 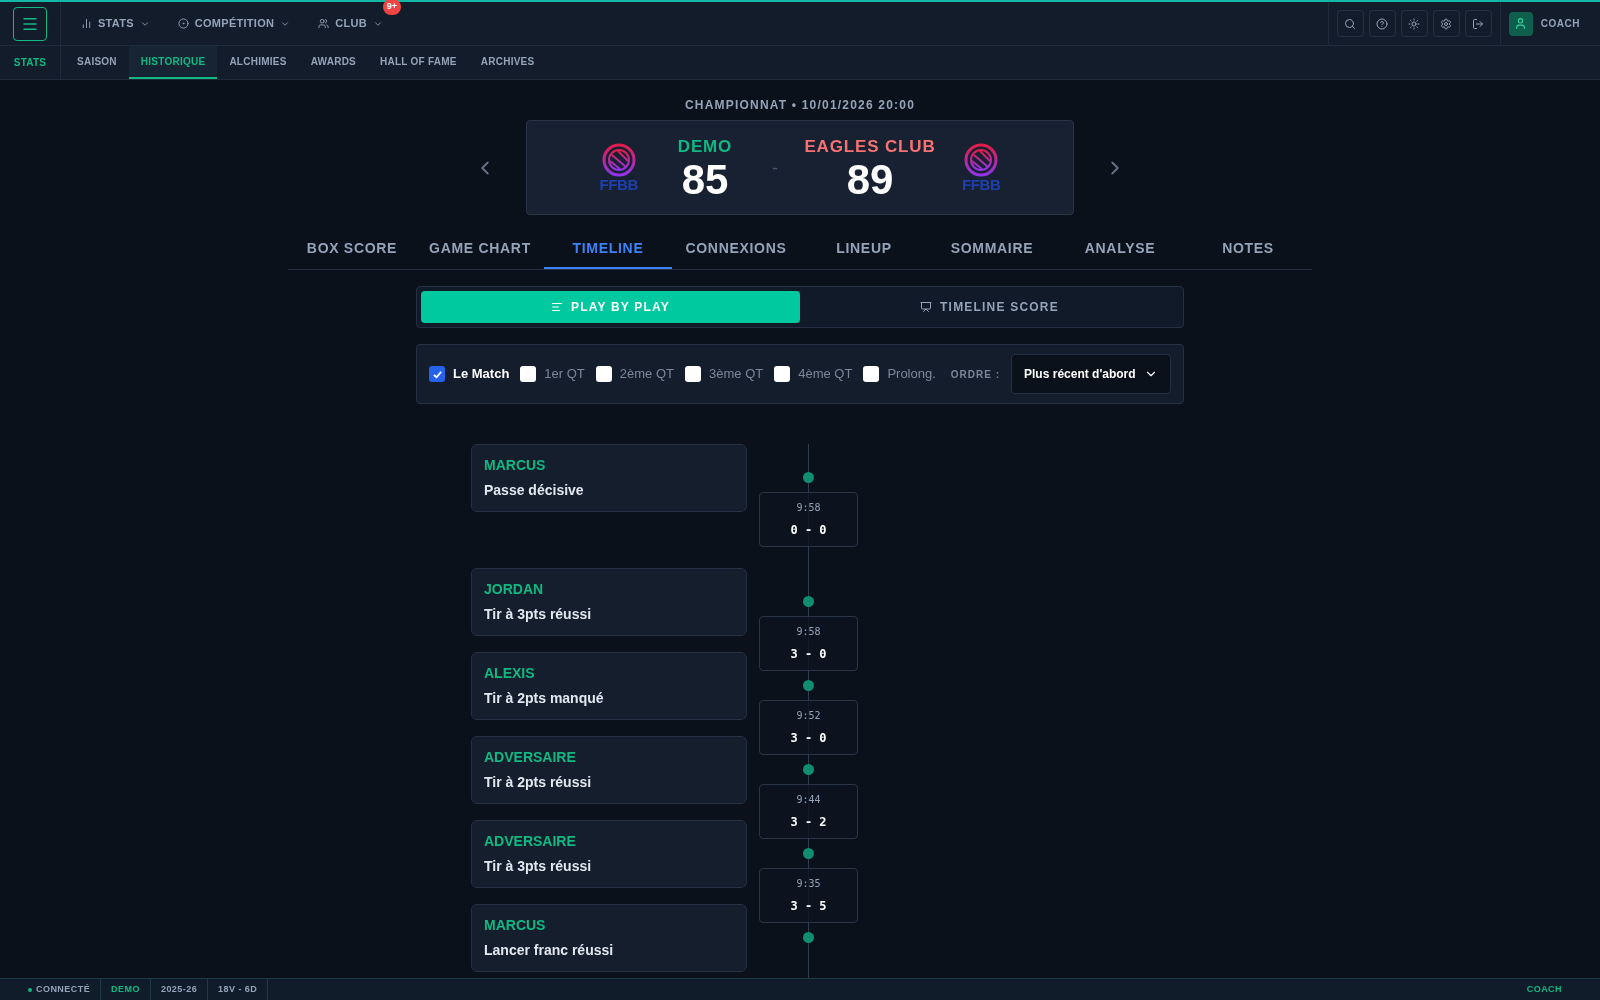 I want to click on match-heading: CHAMPIONNAT • 10/01/2026 20:00, so click(x=800, y=105).